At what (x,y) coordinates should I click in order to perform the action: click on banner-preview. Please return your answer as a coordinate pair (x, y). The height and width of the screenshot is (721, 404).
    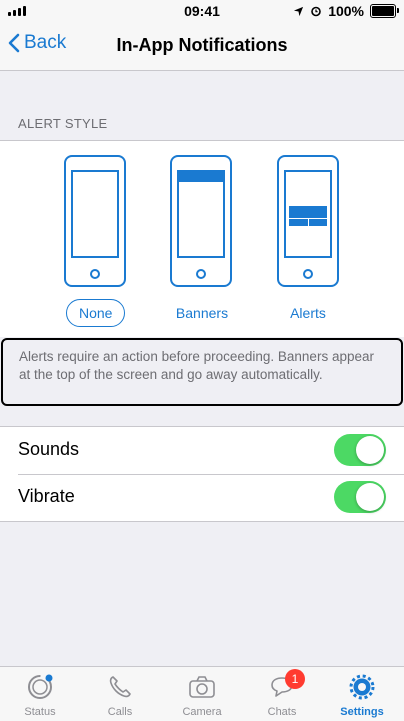
    Looking at the image, I should click on (201, 177).